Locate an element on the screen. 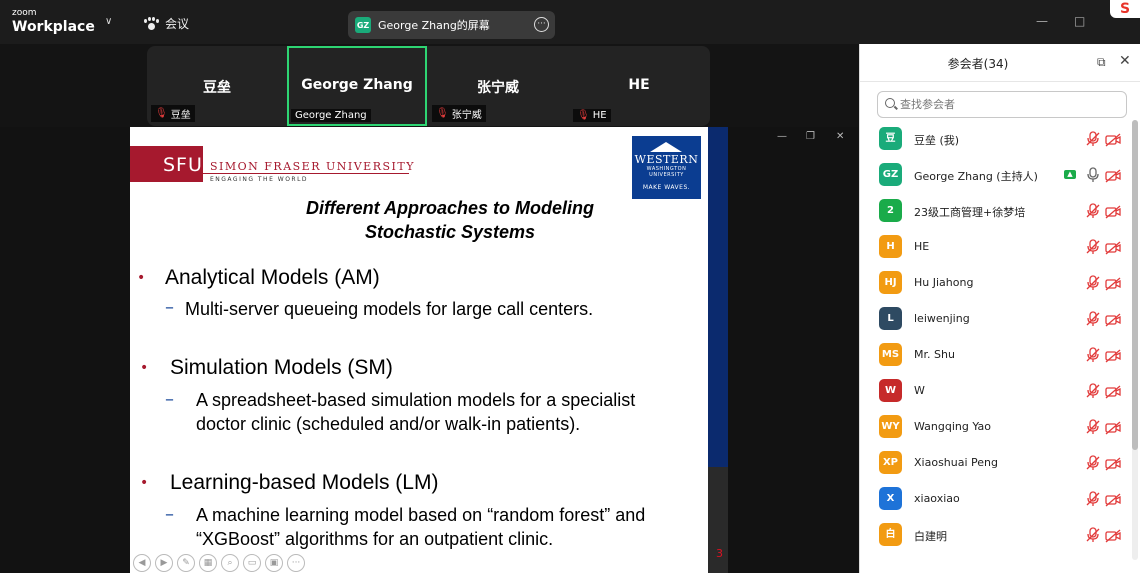 Image resolution: width=1140 pixels, height=573 pixels. participant-row: HJ Hu Jiahong is located at coordinates (995, 284).